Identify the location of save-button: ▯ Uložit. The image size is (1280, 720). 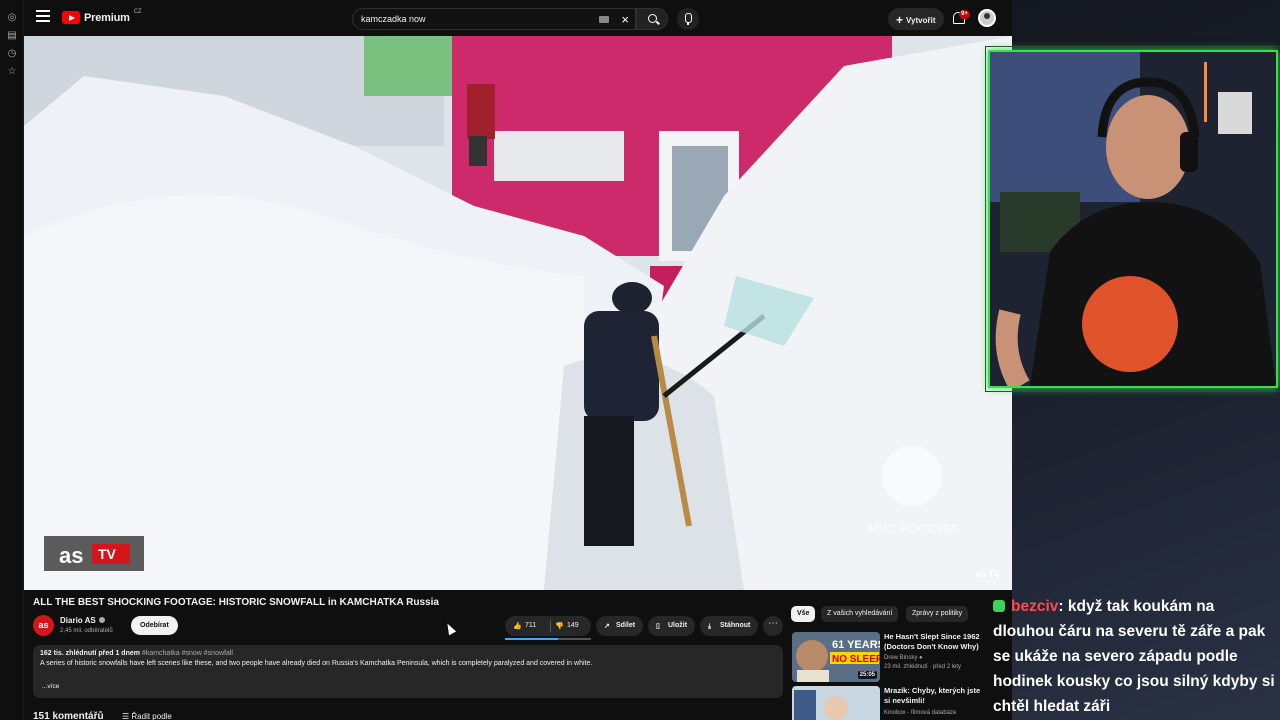
(672, 626).